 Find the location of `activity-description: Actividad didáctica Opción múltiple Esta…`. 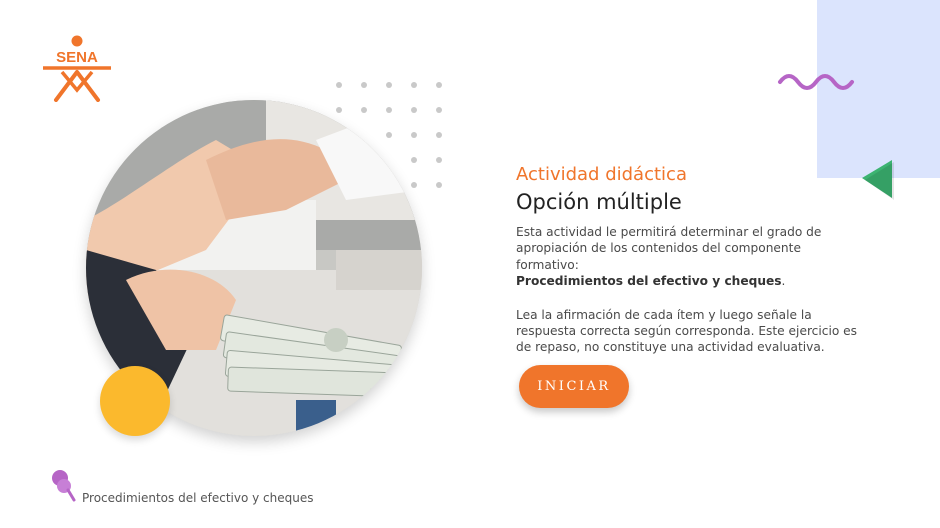

activity-description: Actividad didáctica Opción múltiple Esta… is located at coordinates (688, 259).